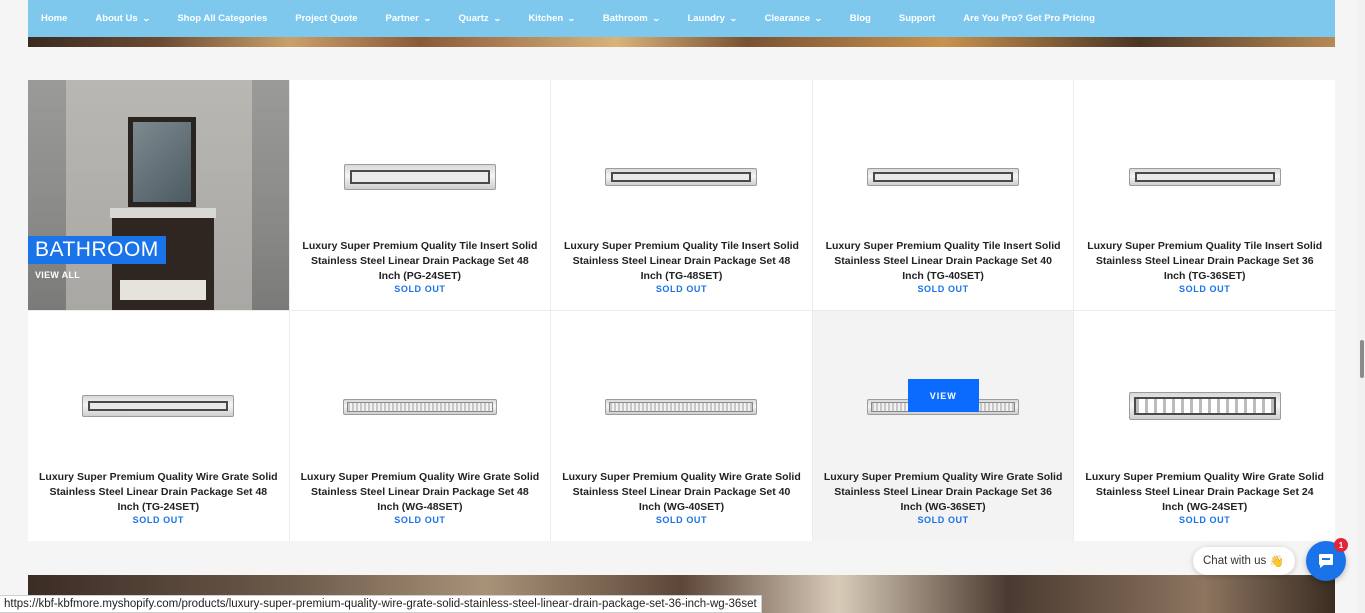  What do you see at coordinates (473, 18) in the screenshot?
I see `nav-label: Quartz` at bounding box center [473, 18].